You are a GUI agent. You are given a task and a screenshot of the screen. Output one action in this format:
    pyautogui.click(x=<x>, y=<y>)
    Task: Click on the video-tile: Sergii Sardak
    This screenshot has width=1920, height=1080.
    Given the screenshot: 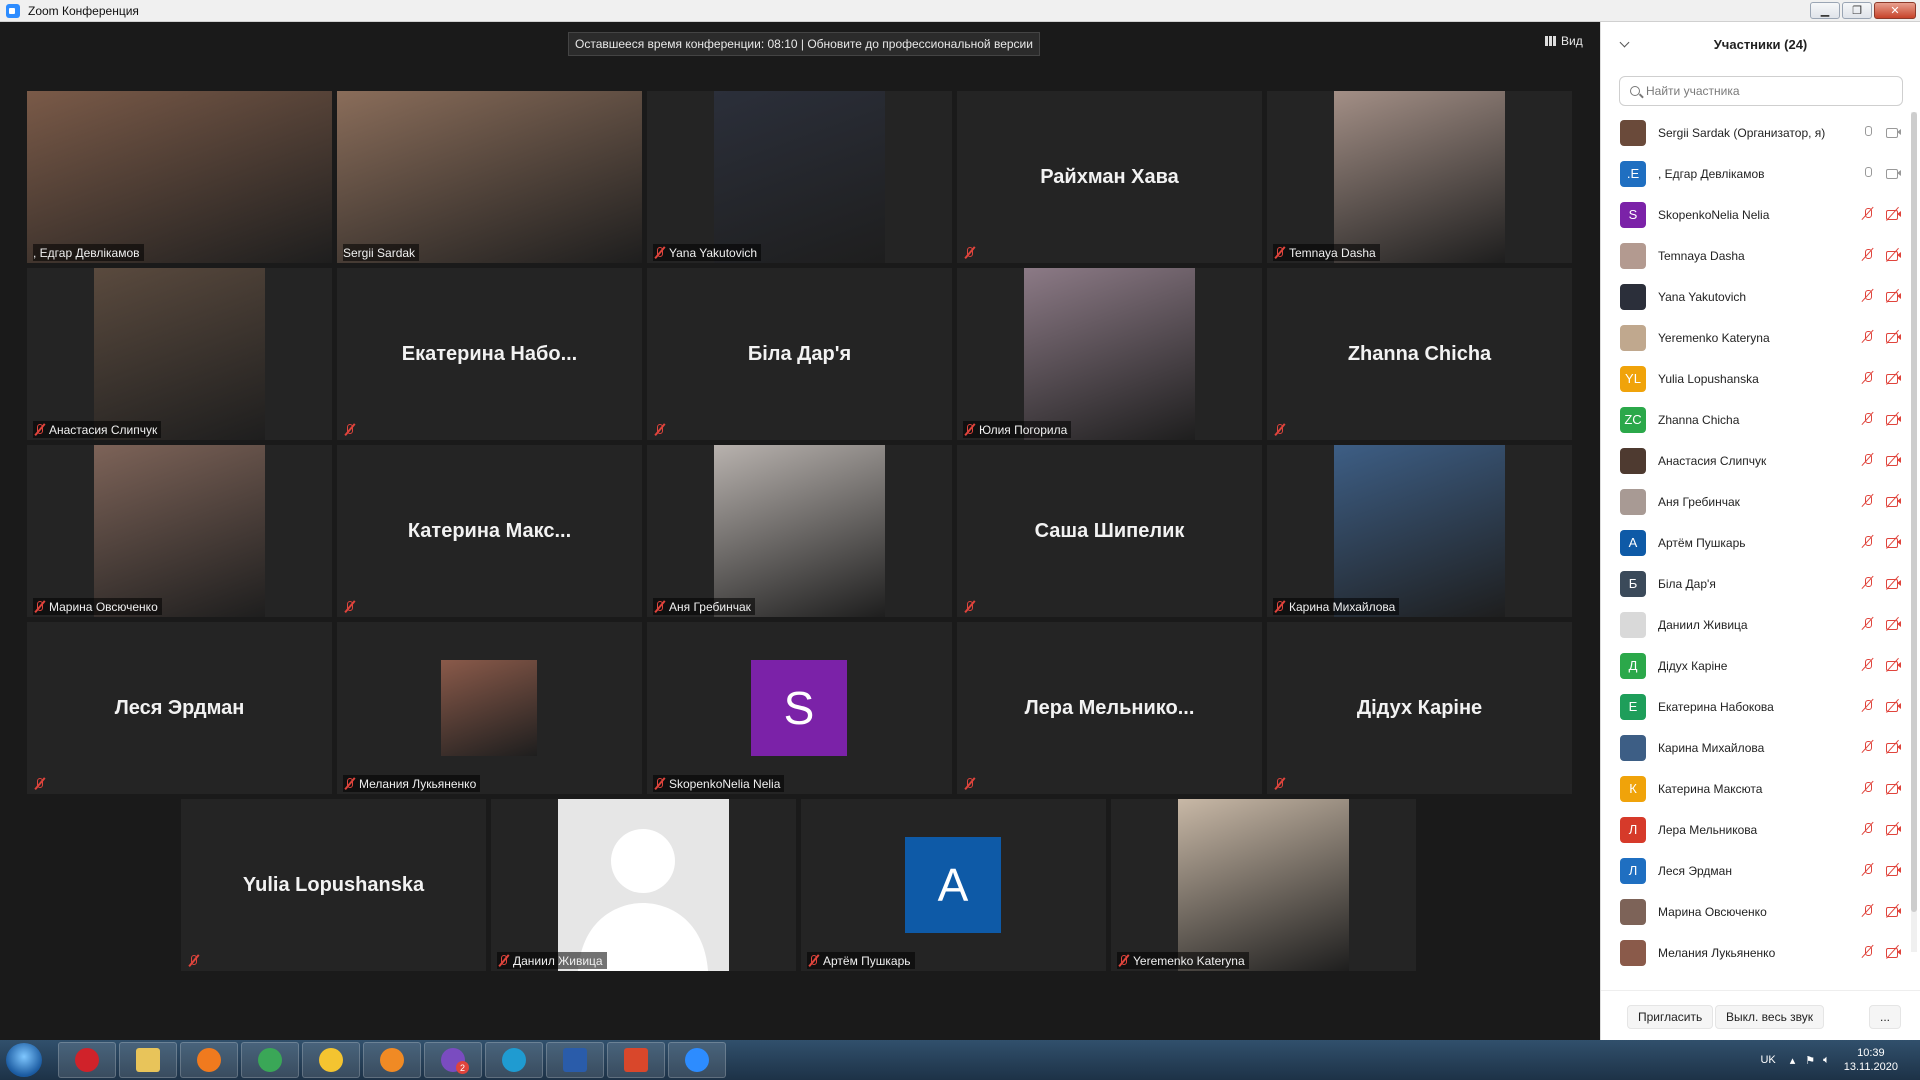 What is the action you would take?
    pyautogui.click(x=489, y=177)
    